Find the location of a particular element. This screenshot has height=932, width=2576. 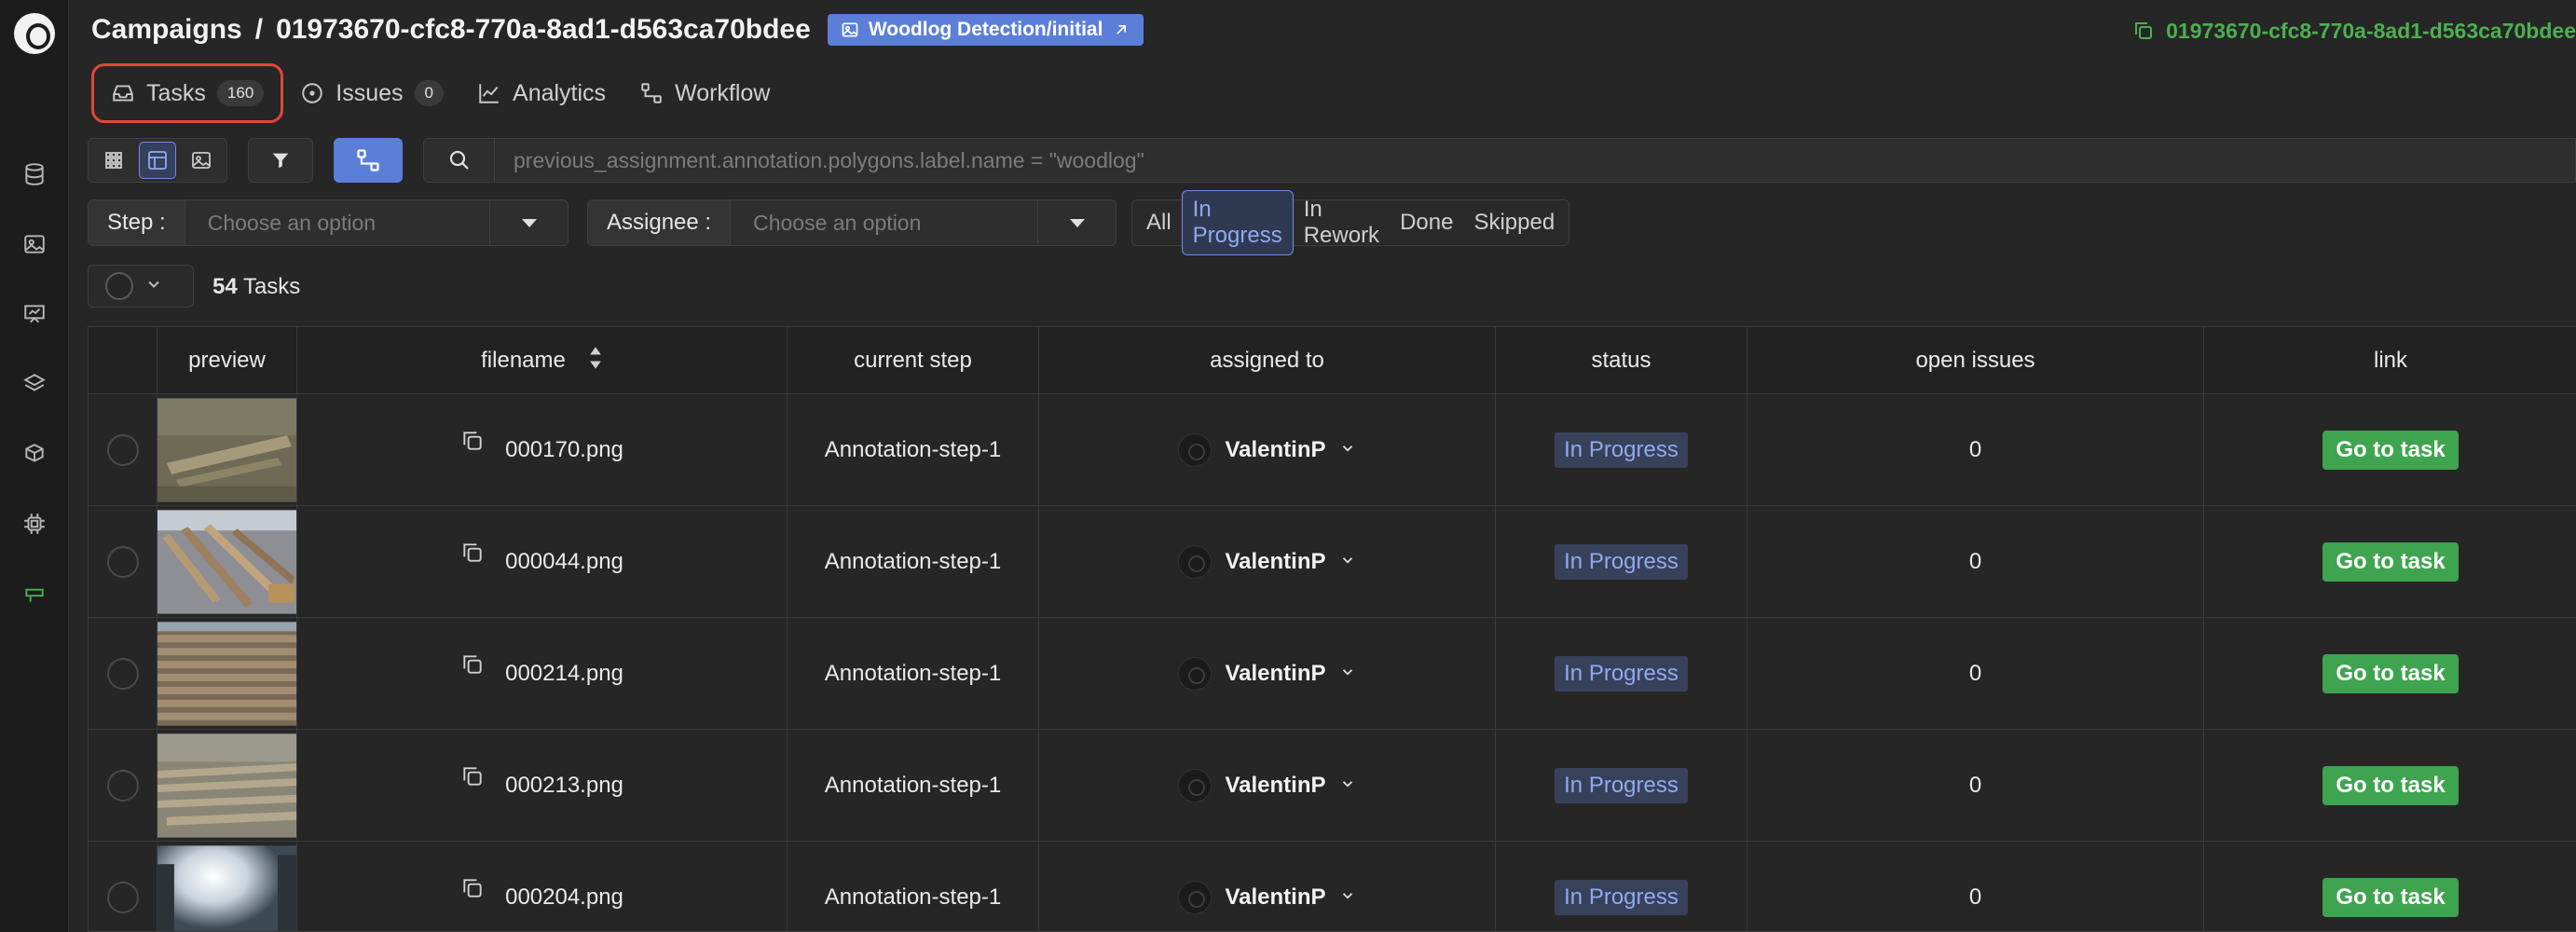

grid-view-button is located at coordinates (113, 160).